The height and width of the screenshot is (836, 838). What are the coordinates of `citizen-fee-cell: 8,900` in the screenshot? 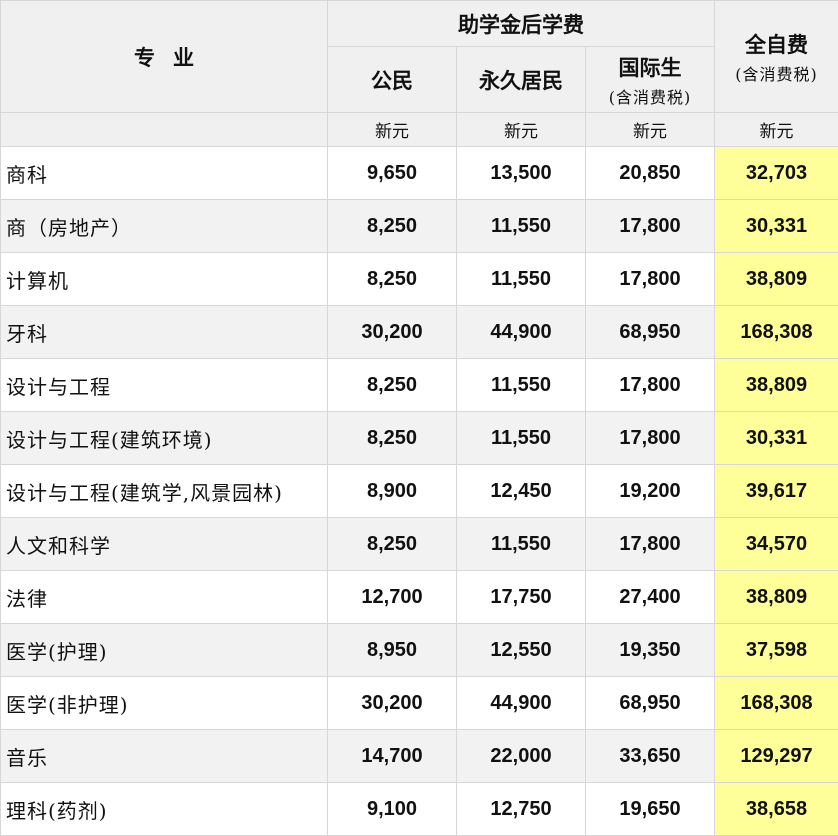 It's located at (392, 491).